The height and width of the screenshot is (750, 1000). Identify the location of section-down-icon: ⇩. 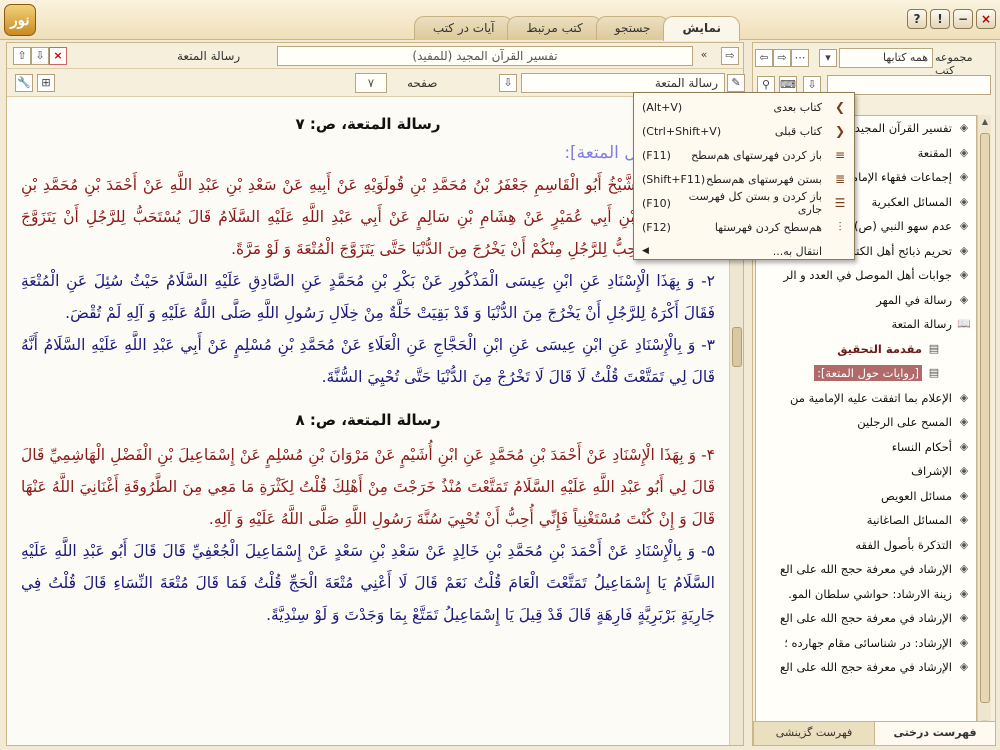
(508, 83).